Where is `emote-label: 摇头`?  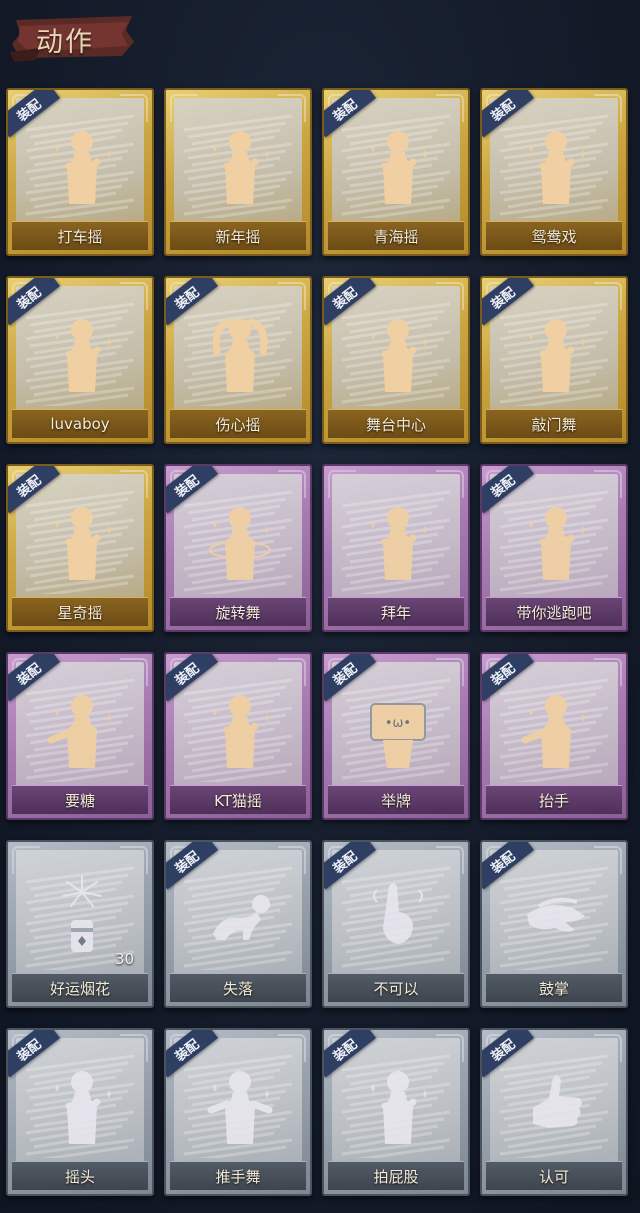 emote-label: 摇头 is located at coordinates (80, 1175).